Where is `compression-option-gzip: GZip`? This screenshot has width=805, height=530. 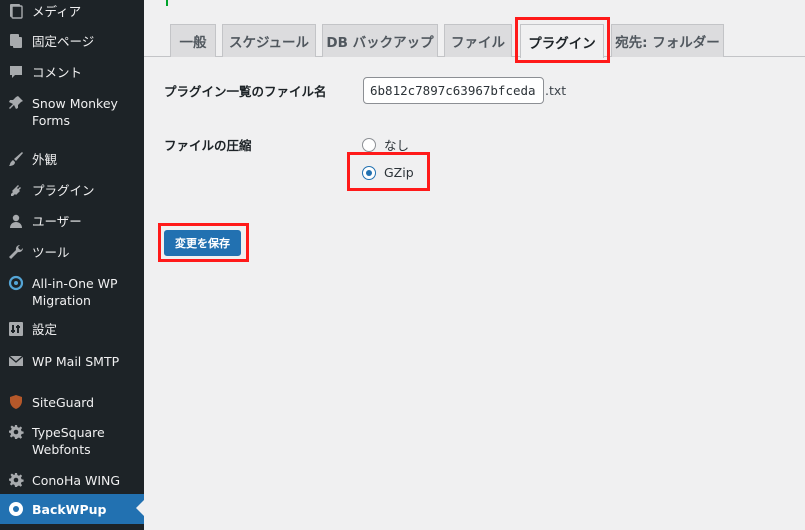 compression-option-gzip: GZip is located at coordinates (388, 172).